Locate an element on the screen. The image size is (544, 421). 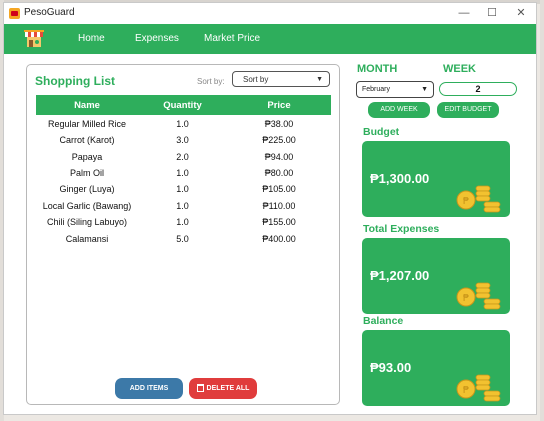
market-stall-icon is located at coordinates (34, 38).